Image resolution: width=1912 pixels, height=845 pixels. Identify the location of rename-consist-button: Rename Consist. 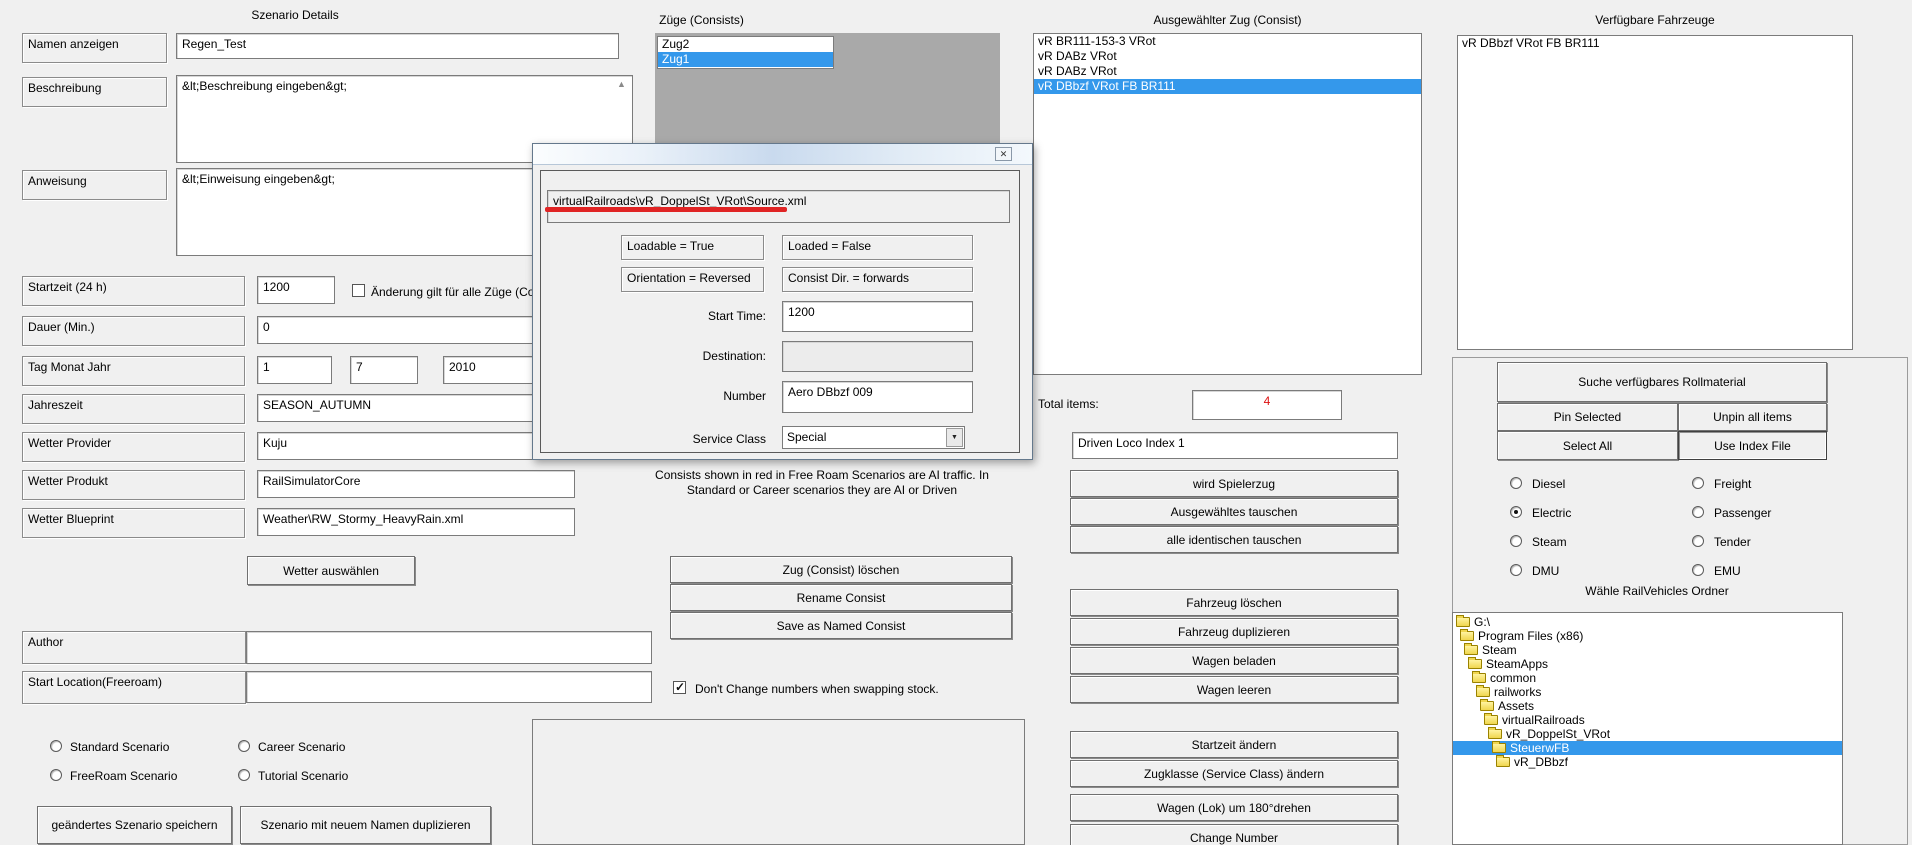
(841, 597).